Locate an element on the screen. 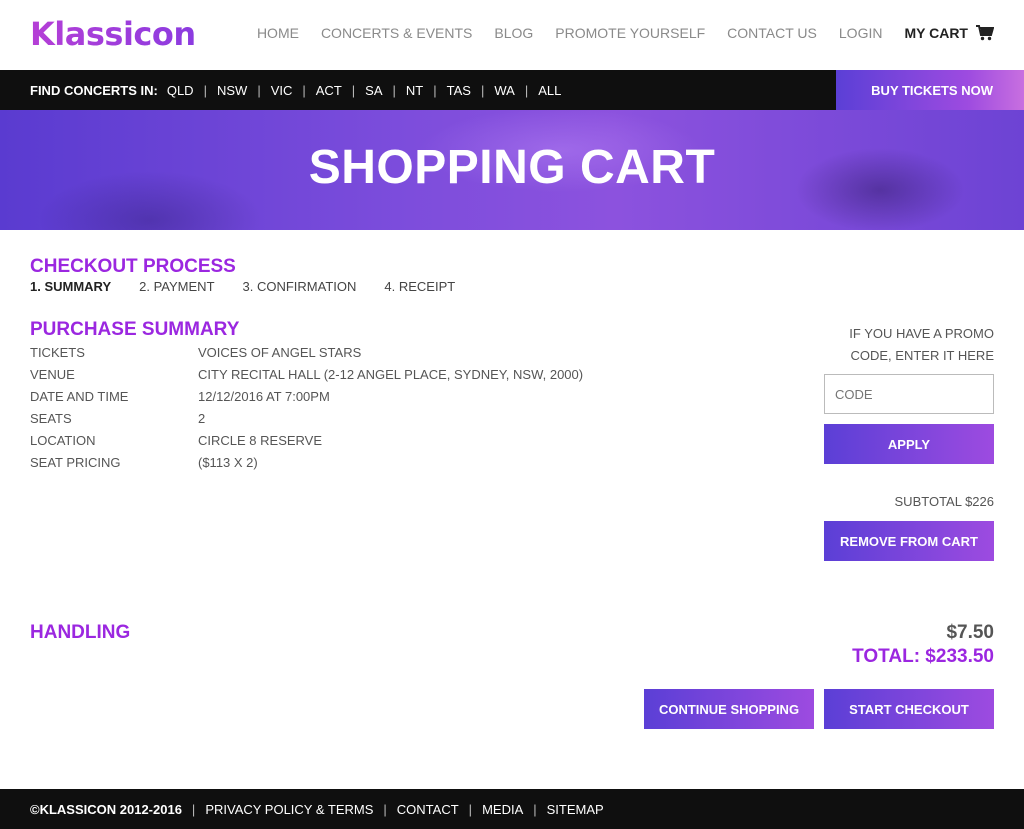 The height and width of the screenshot is (829, 1024). region-qld: QLD is located at coordinates (180, 90).